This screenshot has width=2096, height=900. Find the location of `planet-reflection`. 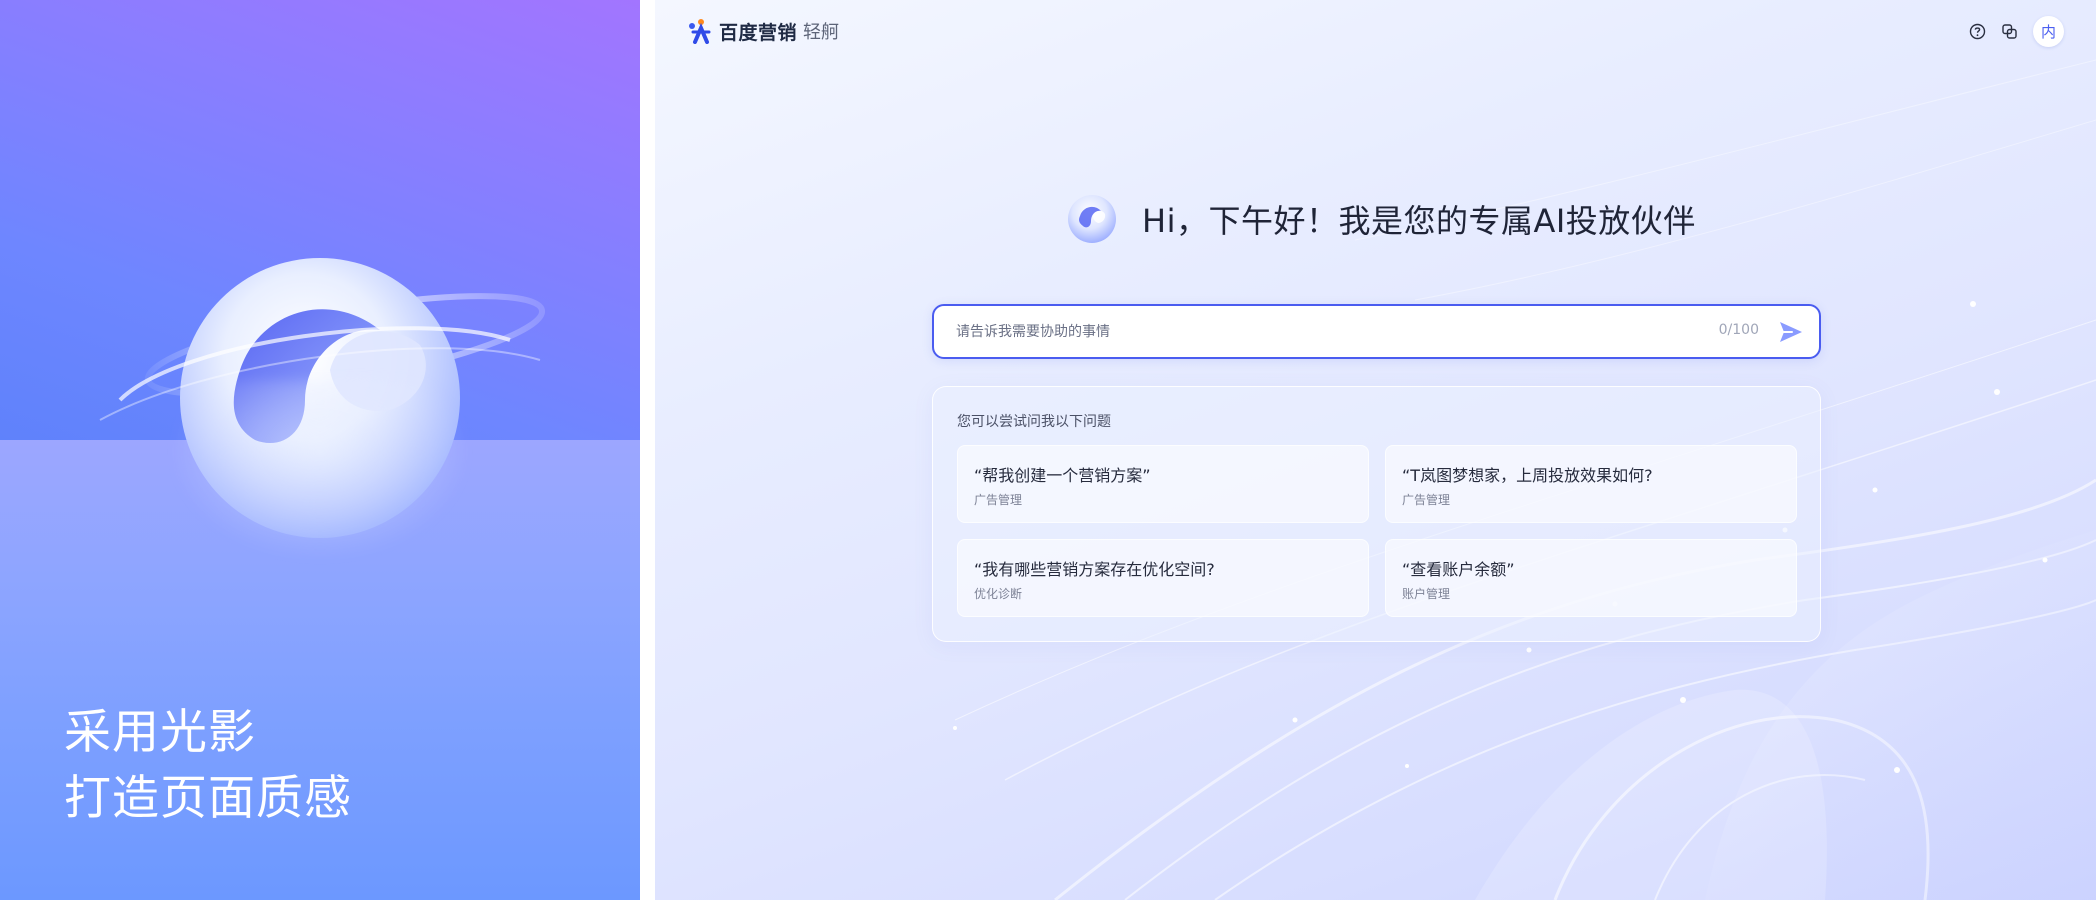

planet-reflection is located at coordinates (320, 470).